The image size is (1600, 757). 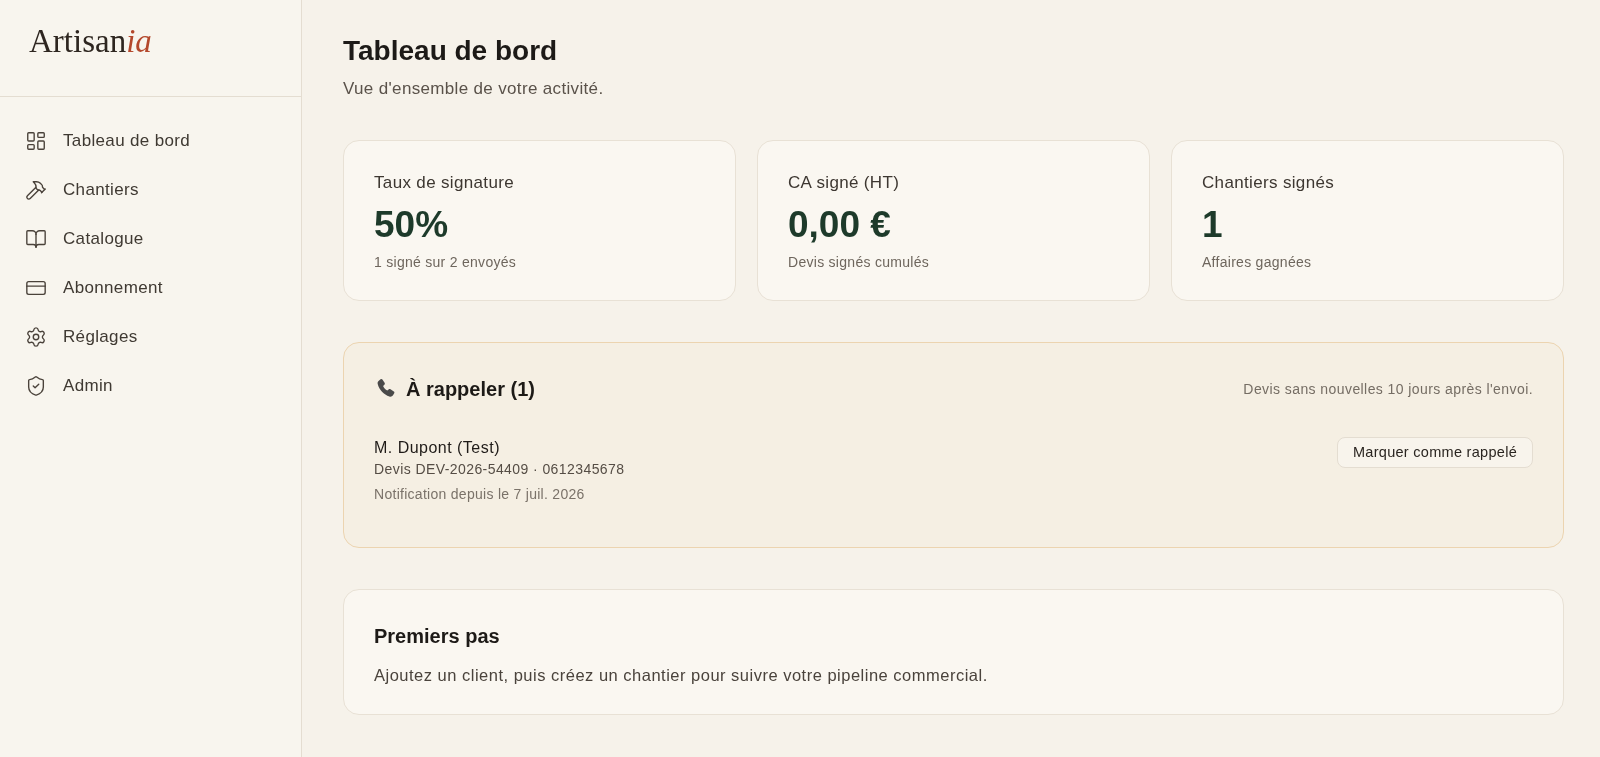 I want to click on stat-value: 50%, so click(x=411, y=225).